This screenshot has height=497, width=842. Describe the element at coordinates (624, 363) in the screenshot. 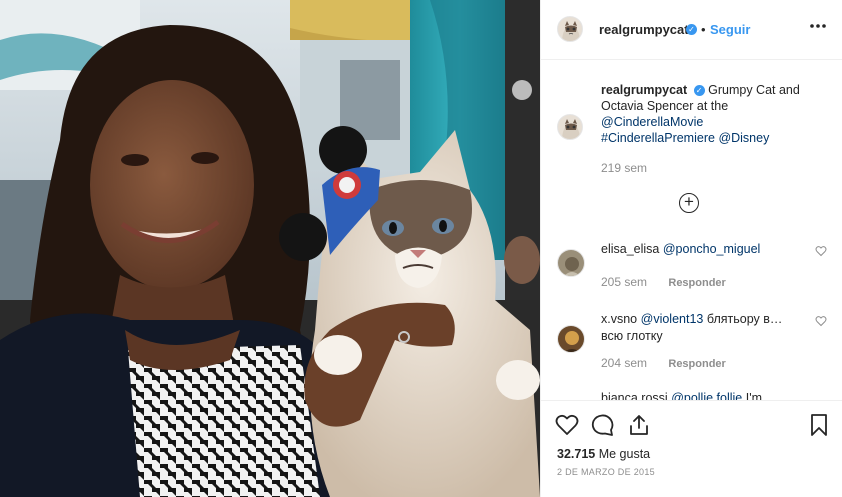

I see `comment-timestamp: 204 sem` at that location.